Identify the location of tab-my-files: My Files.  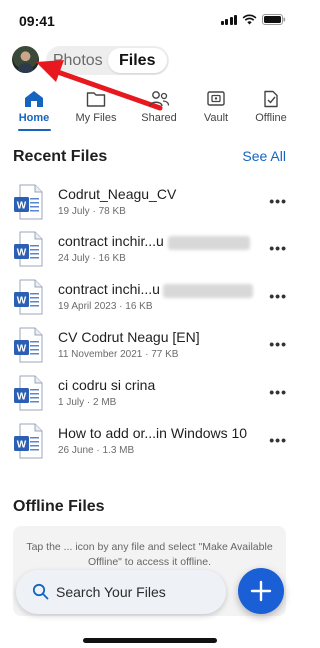
(96, 107).